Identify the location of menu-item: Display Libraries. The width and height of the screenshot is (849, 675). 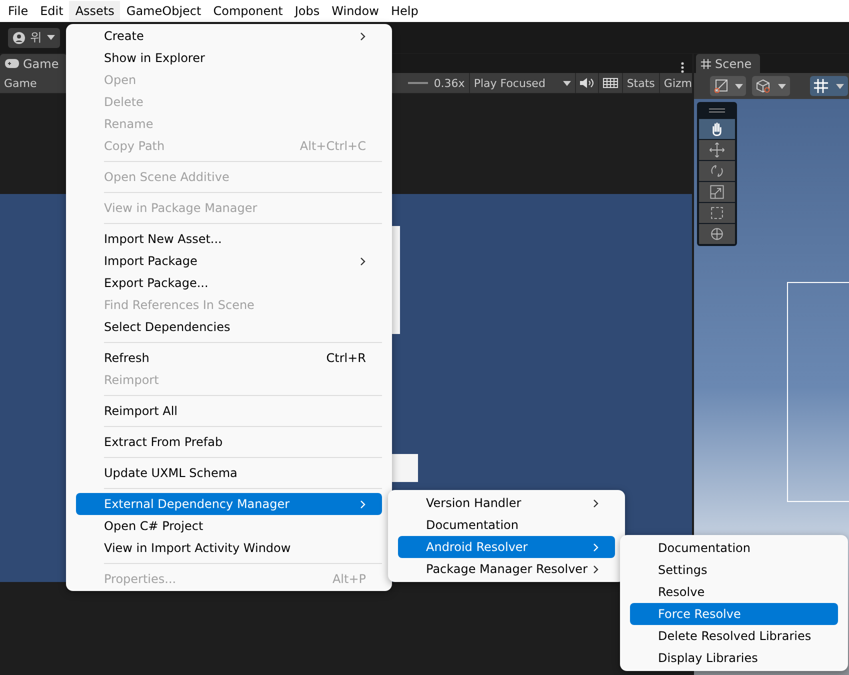
(734, 658).